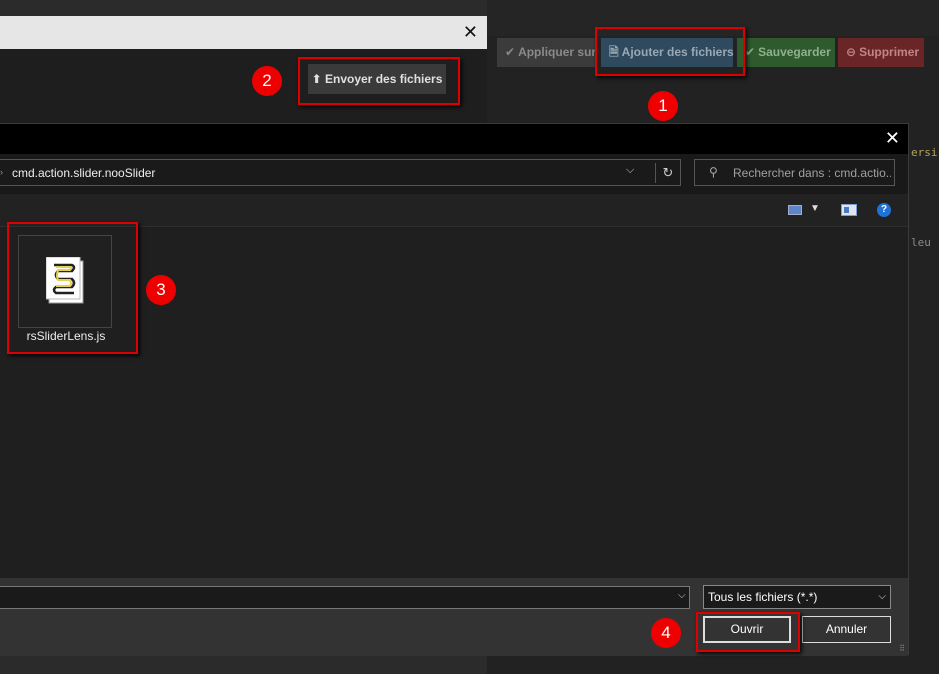  Describe the element at coordinates (161, 290) in the screenshot. I see `annotation-badge: 3` at that location.